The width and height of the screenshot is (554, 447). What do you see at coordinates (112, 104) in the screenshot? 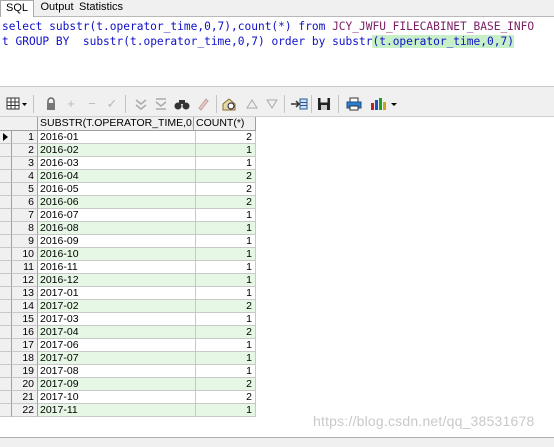
I see `post-changes-icon: ✓` at bounding box center [112, 104].